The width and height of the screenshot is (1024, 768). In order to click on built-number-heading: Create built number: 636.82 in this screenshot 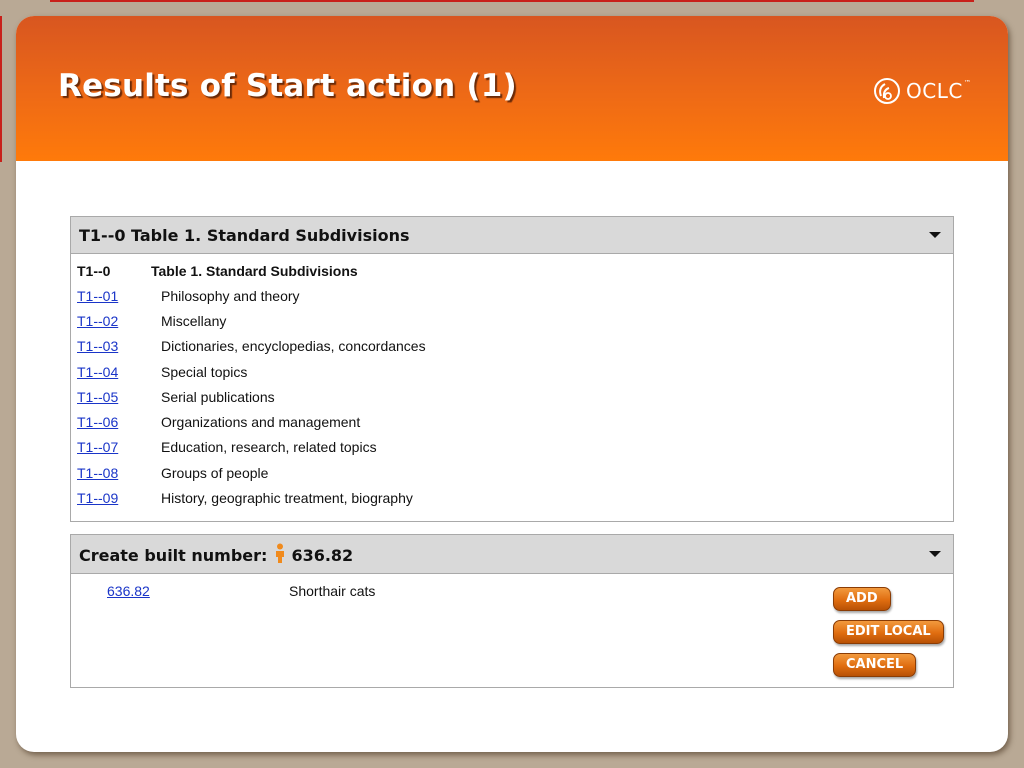, I will do `click(216, 555)`.